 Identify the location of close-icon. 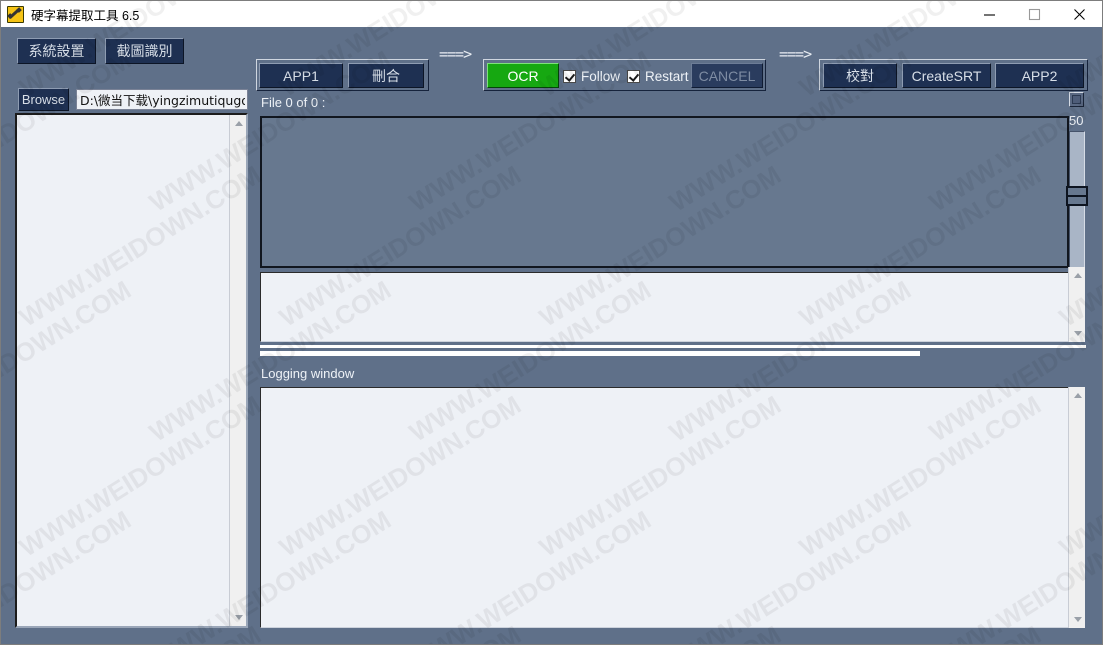
(1079, 14).